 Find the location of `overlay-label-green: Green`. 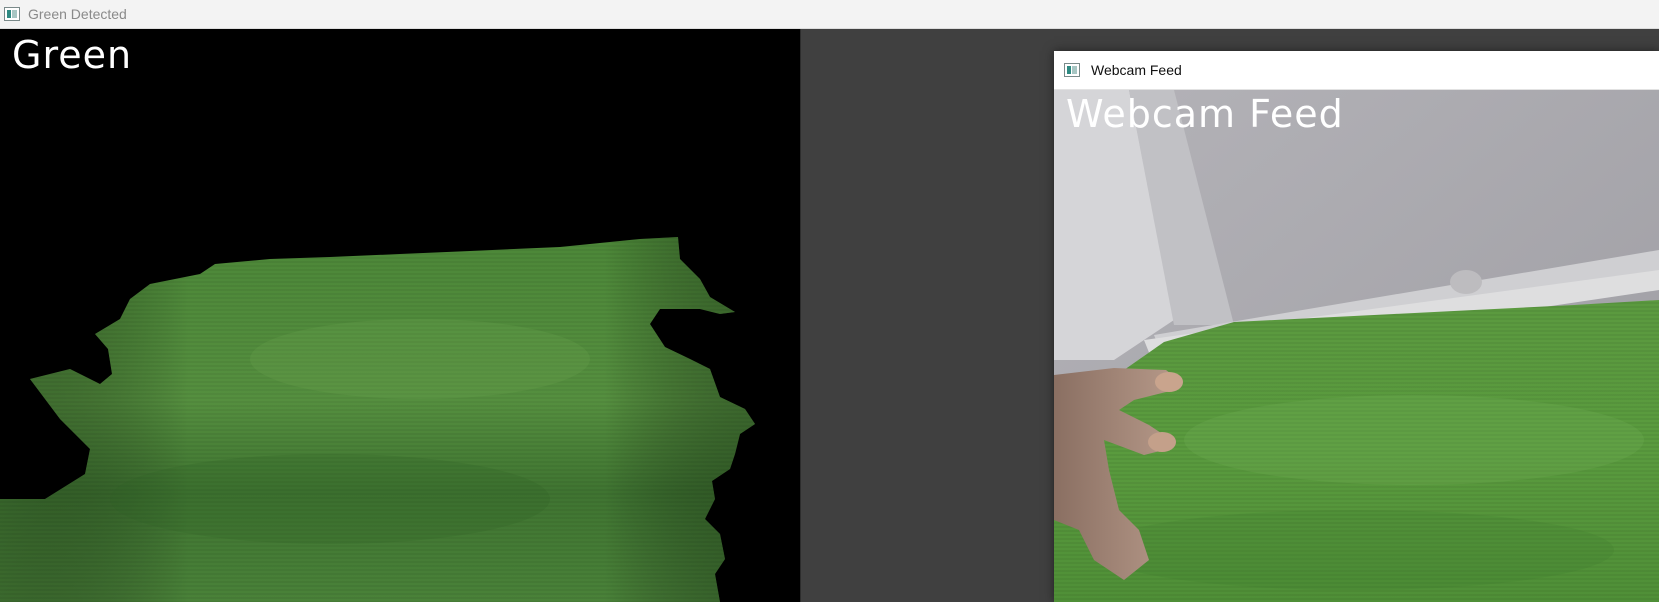

overlay-label-green: Green is located at coordinates (72, 55).